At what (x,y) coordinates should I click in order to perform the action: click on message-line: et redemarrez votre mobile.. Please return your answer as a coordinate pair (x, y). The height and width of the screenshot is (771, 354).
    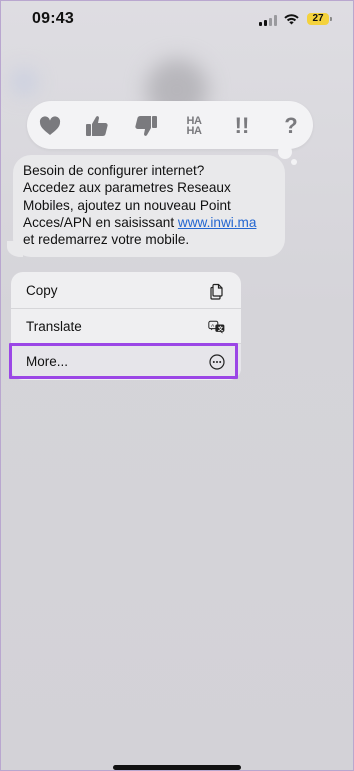
    Looking at the image, I should click on (106, 240).